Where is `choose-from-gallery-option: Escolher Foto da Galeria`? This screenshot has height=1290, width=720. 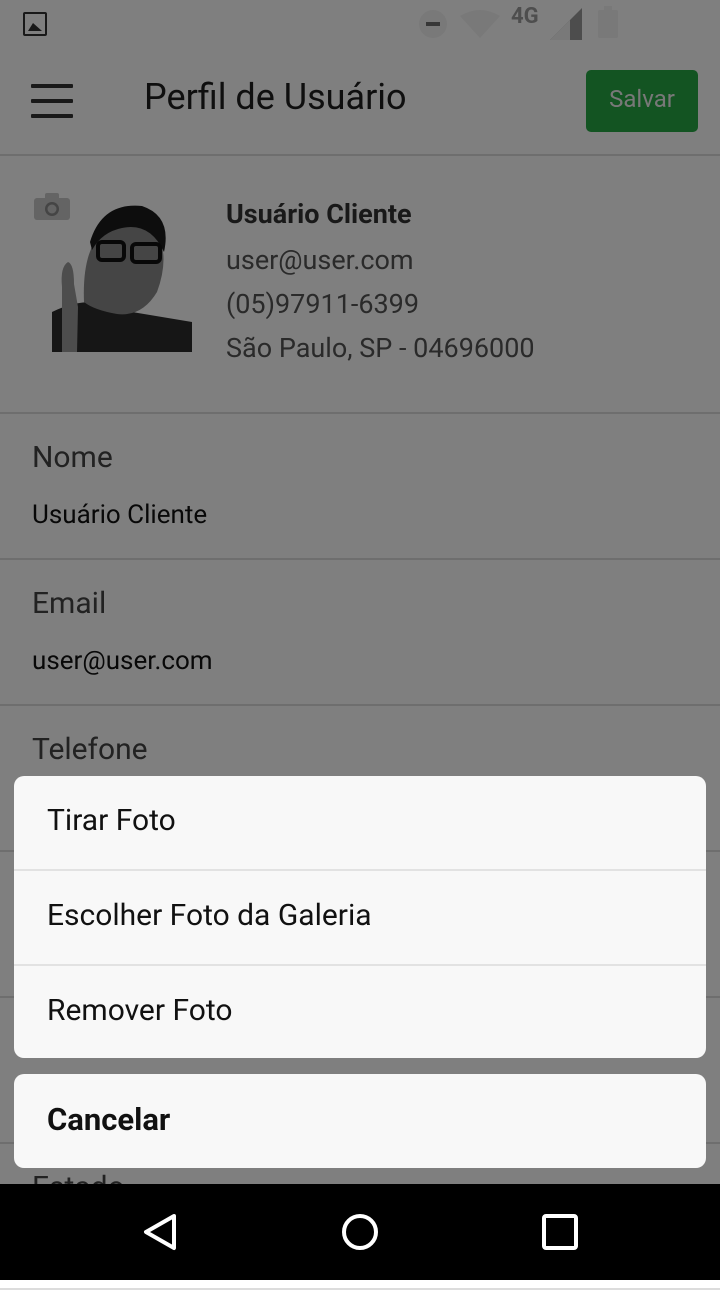 choose-from-gallery-option: Escolher Foto da Galeria is located at coordinates (360, 918).